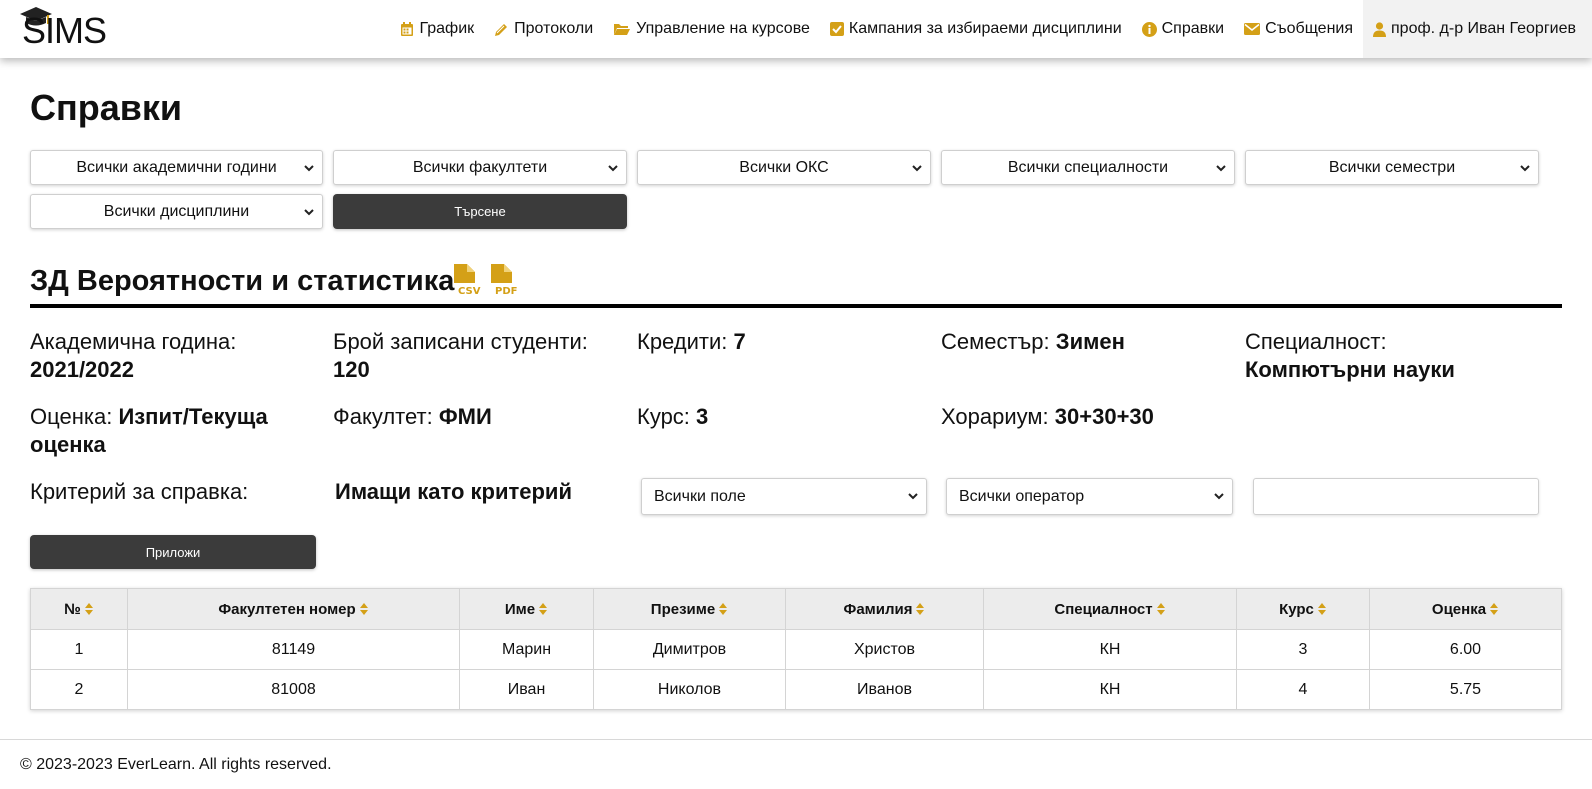 The width and height of the screenshot is (1592, 789). I want to click on discipline-select: Всички дисциплини, so click(176, 211).